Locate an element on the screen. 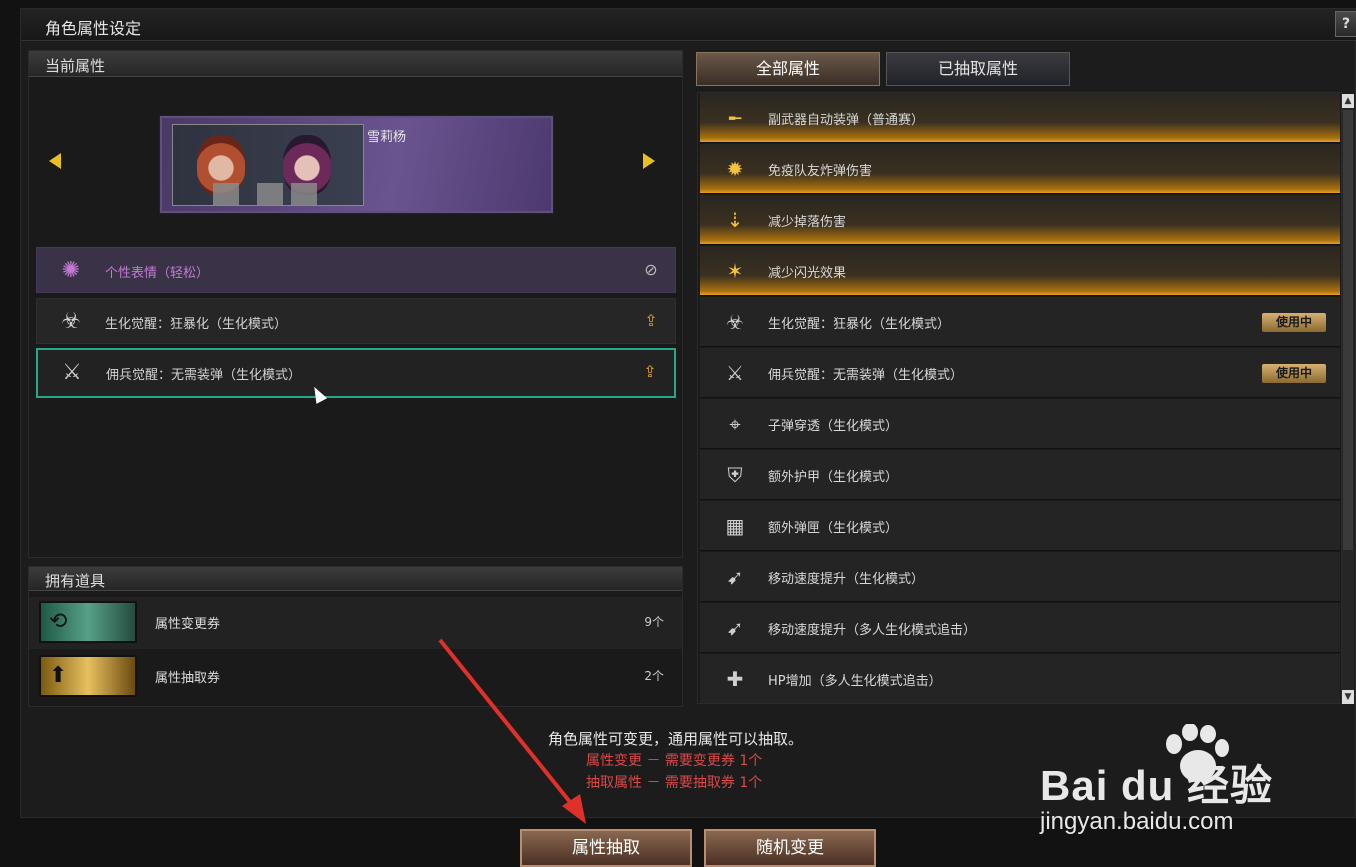 This screenshot has height=867, width=1356. next-character-arrow-icon is located at coordinates (649, 161).